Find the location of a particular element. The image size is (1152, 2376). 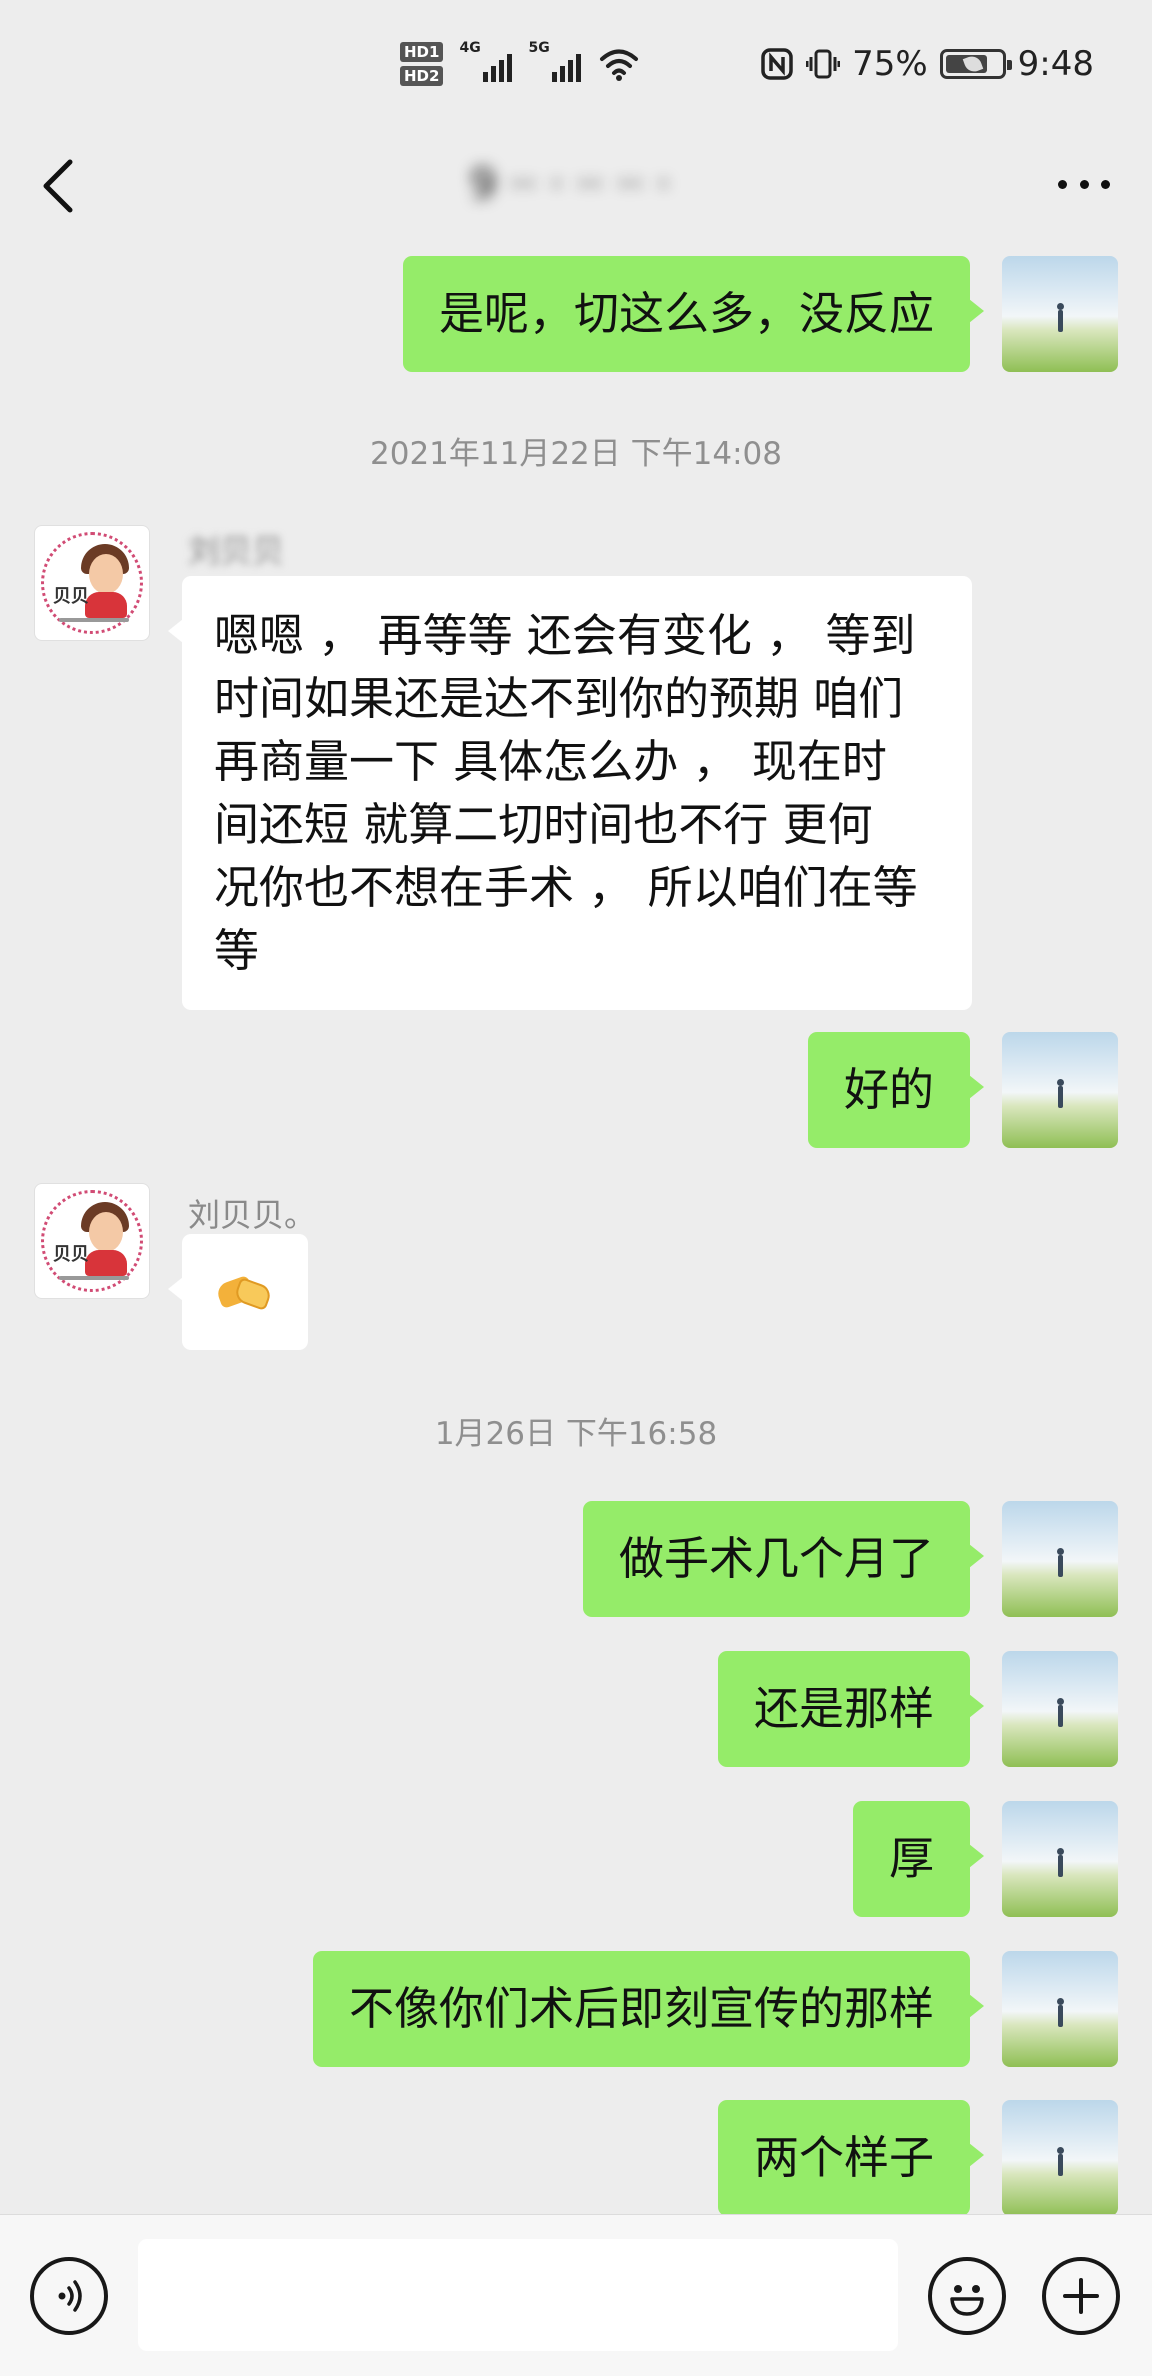

my-message-bubble: 厚 is located at coordinates (918, 1859).